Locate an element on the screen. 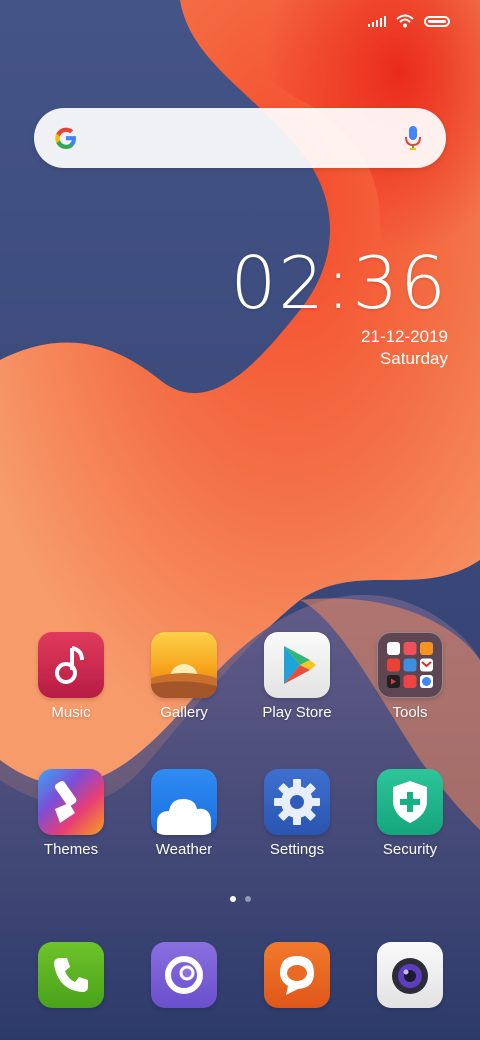 The height and width of the screenshot is (1040, 480). messaging-icon is located at coordinates (297, 975).